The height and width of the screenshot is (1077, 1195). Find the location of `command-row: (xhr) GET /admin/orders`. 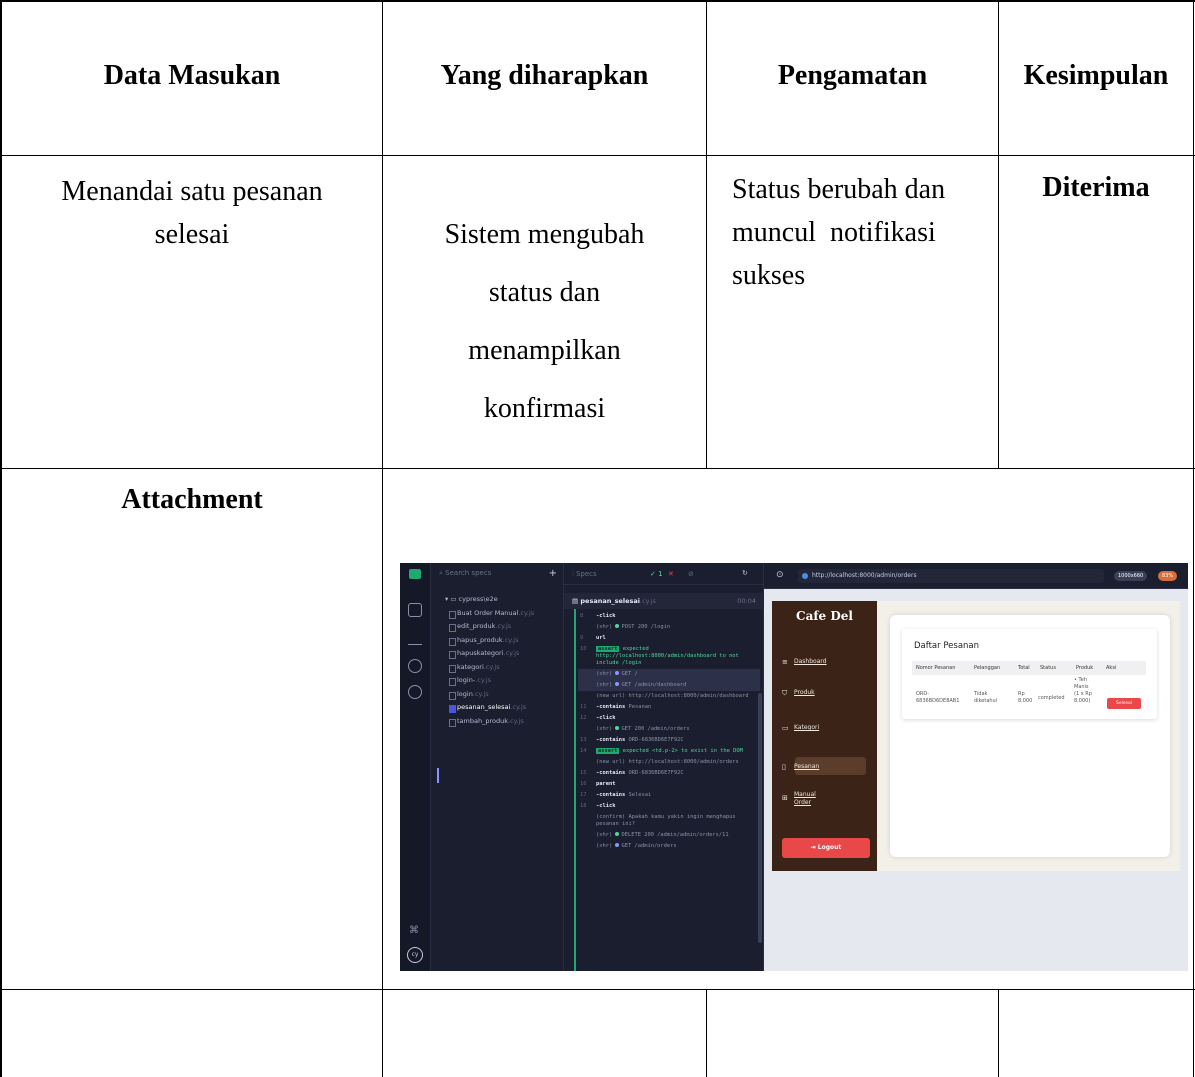

command-row: (xhr) GET /admin/orders is located at coordinates (669, 846).